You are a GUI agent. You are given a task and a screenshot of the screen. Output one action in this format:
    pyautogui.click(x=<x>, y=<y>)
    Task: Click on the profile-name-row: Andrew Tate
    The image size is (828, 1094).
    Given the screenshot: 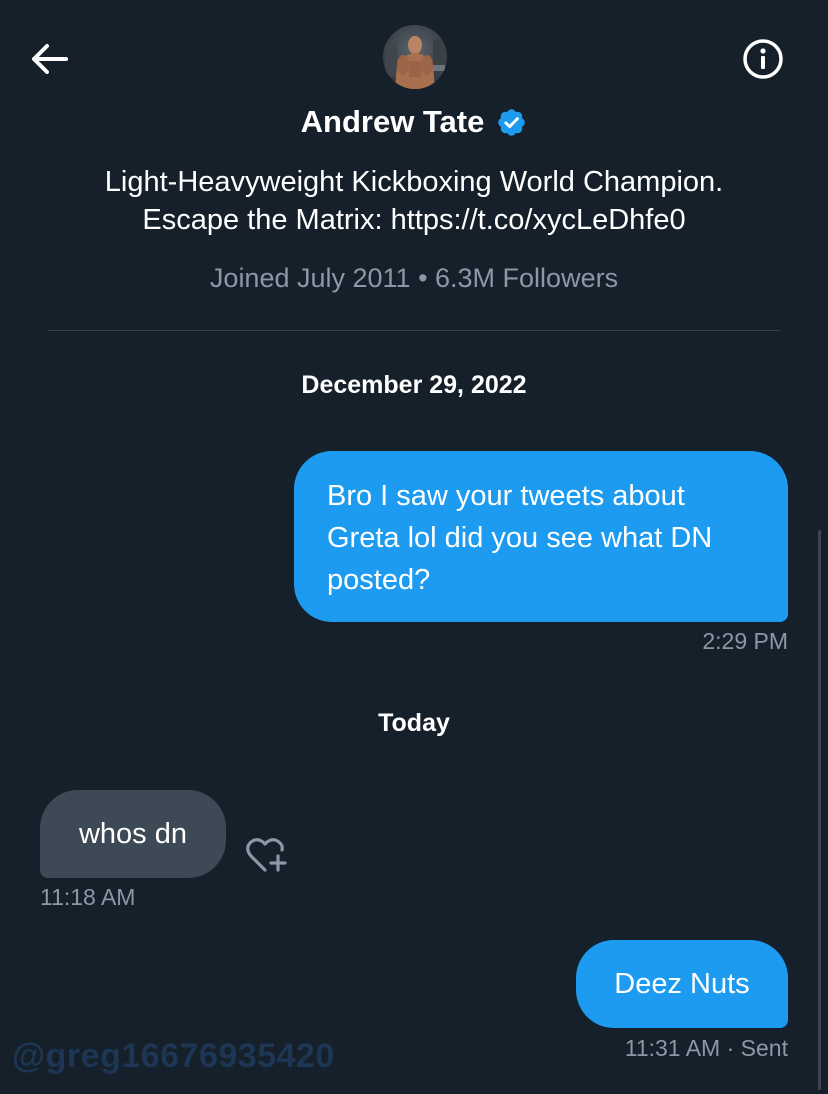 What is the action you would take?
    pyautogui.click(x=414, y=122)
    